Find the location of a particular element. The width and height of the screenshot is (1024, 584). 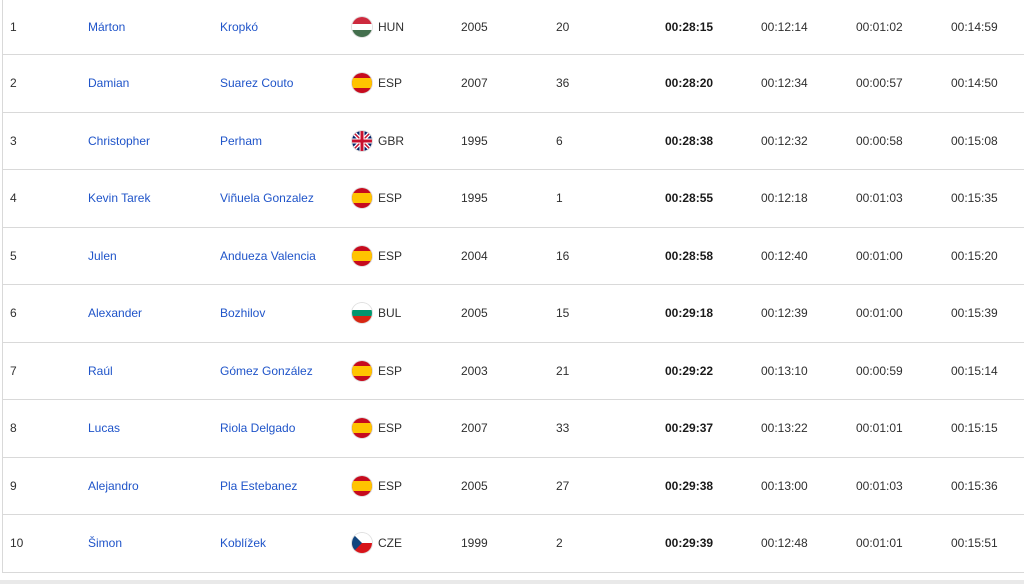

bib-number: 2 is located at coordinates (559, 543).